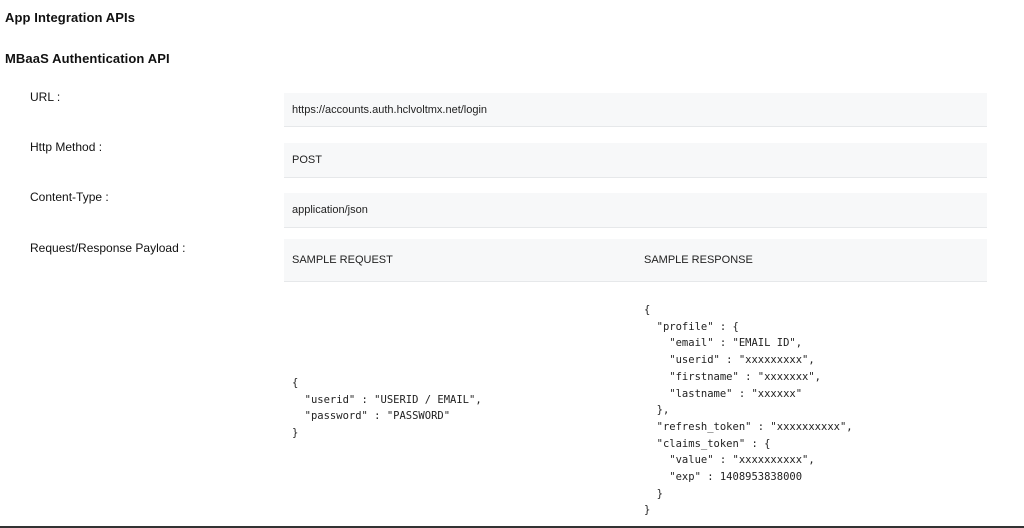  I want to click on sample-response-header: SAMPLE RESPONSE, so click(698, 260).